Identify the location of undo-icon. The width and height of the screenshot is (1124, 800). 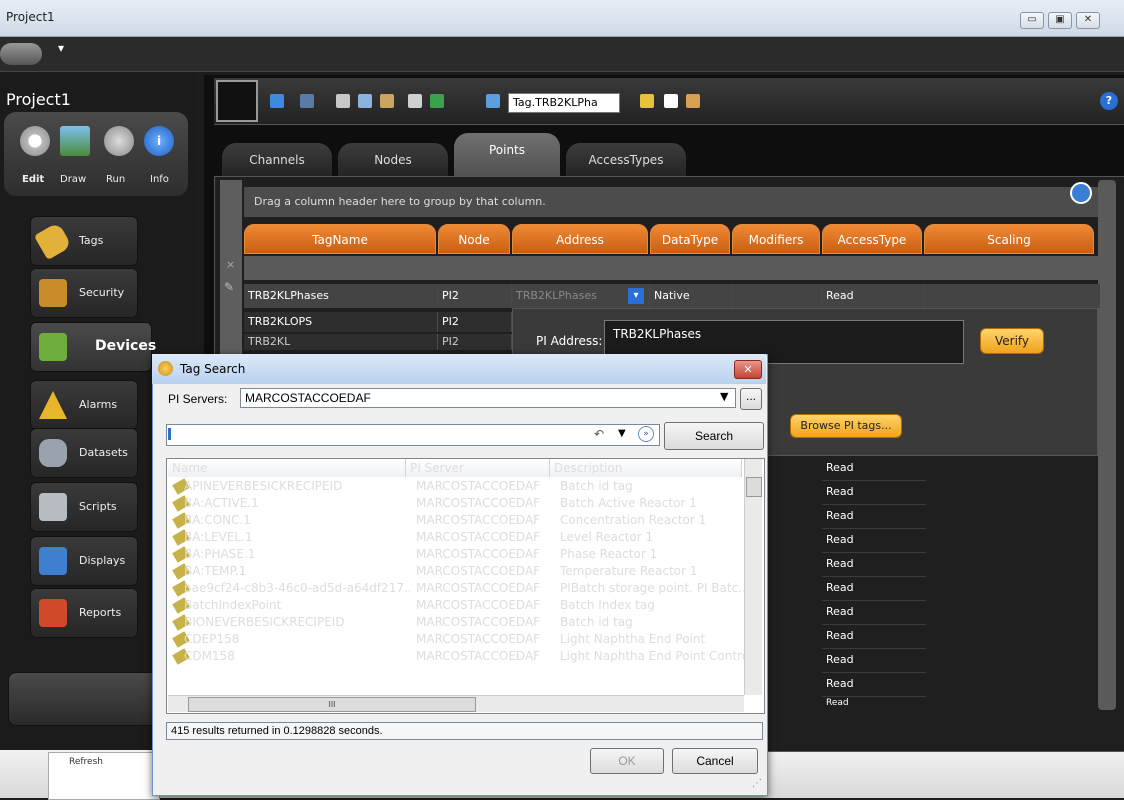
(277, 101).